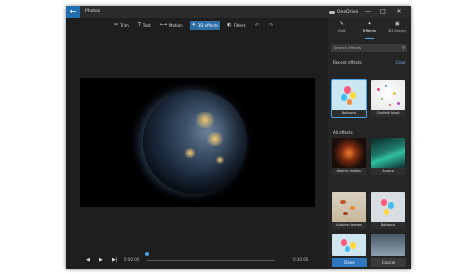  I want to click on tab-3d-library: ▣ 3D library, so click(397, 29).